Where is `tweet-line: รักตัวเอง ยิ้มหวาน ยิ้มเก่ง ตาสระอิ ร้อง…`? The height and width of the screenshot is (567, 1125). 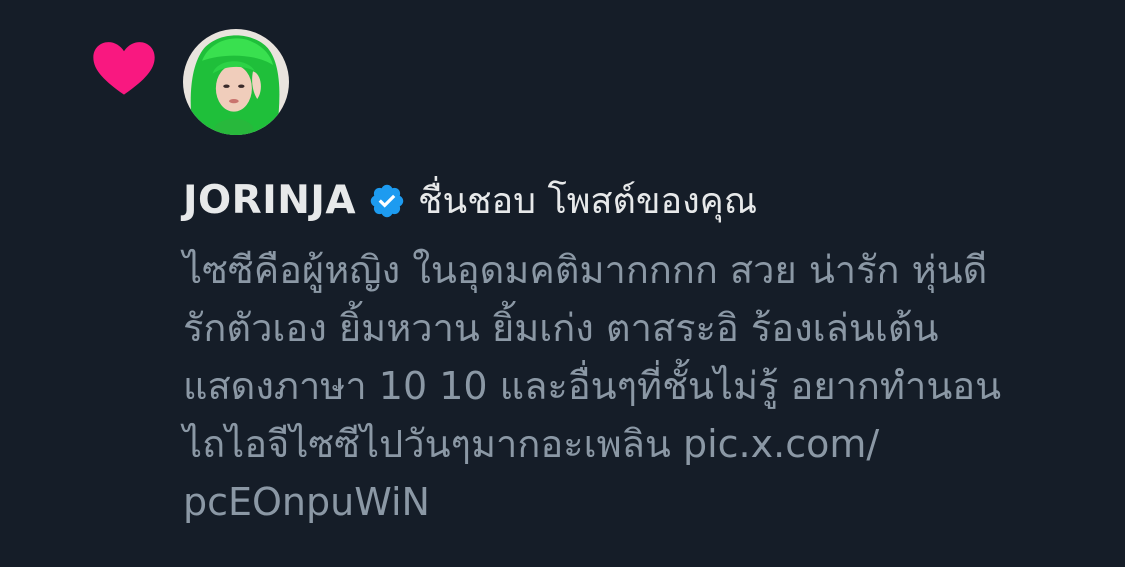
tweet-line: รักตัวเอง ยิ้มหวาน ยิ้มเก่ง ตาสระอิ ร้อง… is located at coordinates (561, 328).